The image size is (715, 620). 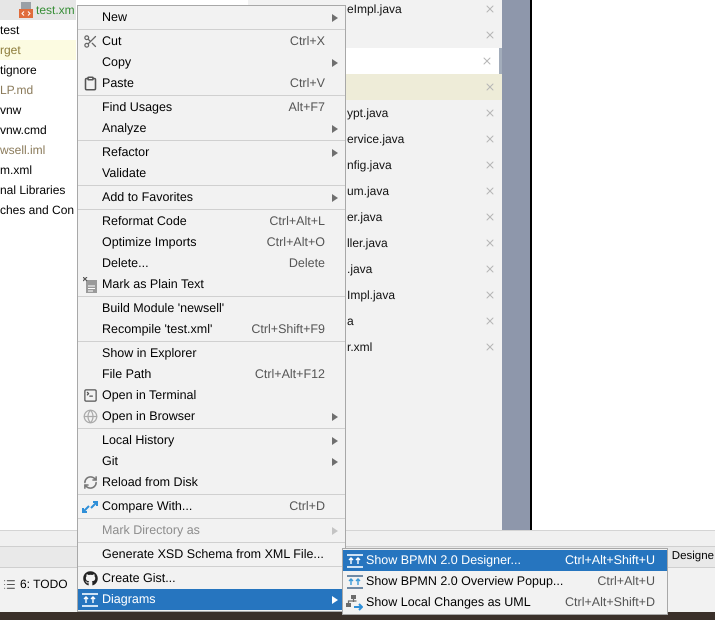 I want to click on file-name: ypt.java, so click(x=367, y=113).